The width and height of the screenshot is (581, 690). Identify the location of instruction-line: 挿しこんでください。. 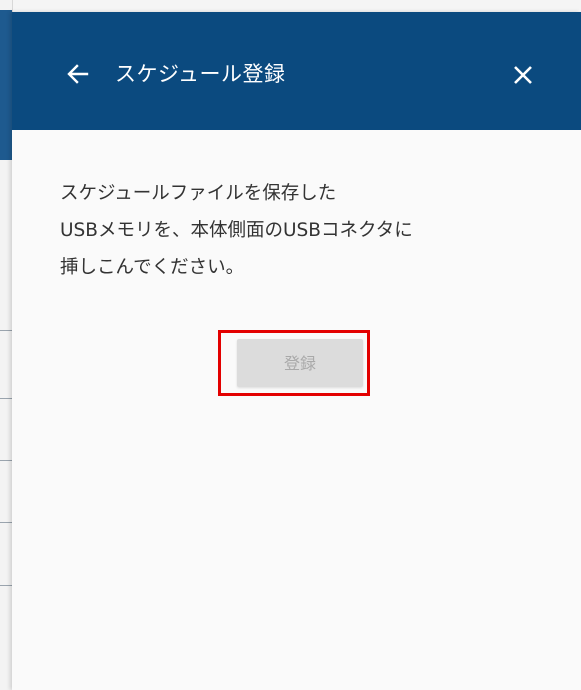
(152, 267).